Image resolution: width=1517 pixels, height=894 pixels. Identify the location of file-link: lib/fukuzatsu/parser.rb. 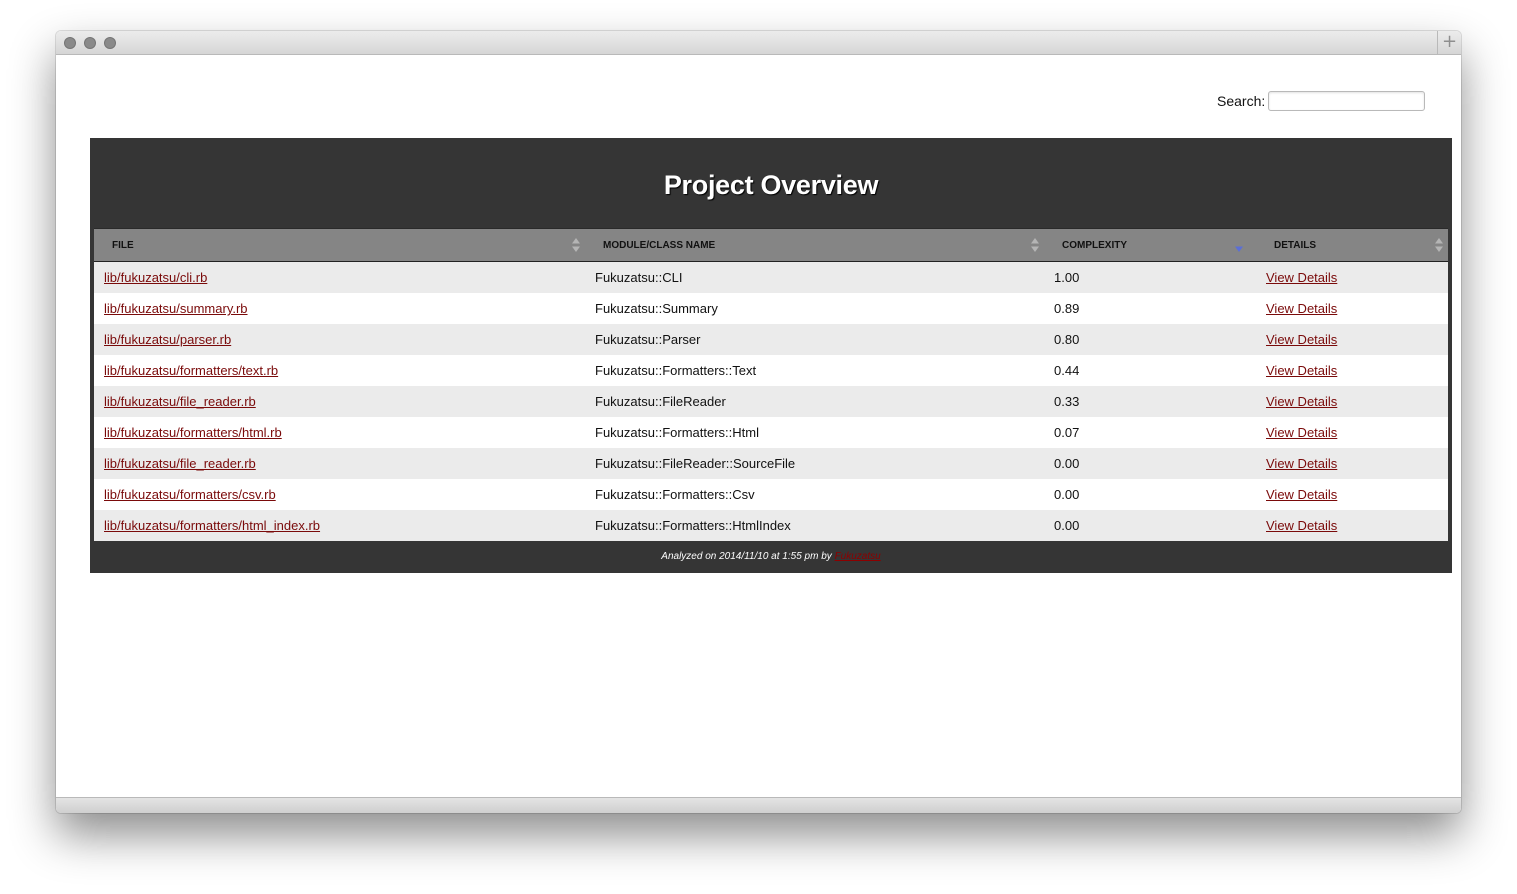
(167, 339).